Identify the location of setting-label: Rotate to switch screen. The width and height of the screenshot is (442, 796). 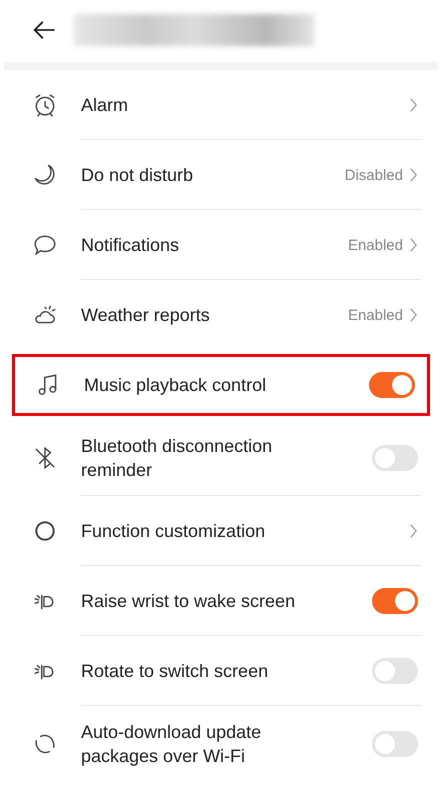
(175, 671).